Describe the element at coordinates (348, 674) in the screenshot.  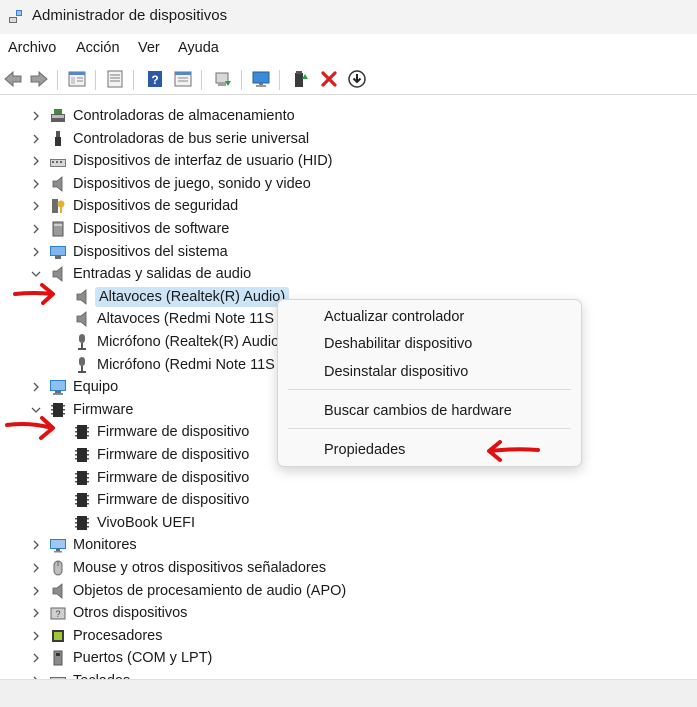
I see `tree-category: Teclados` at that location.